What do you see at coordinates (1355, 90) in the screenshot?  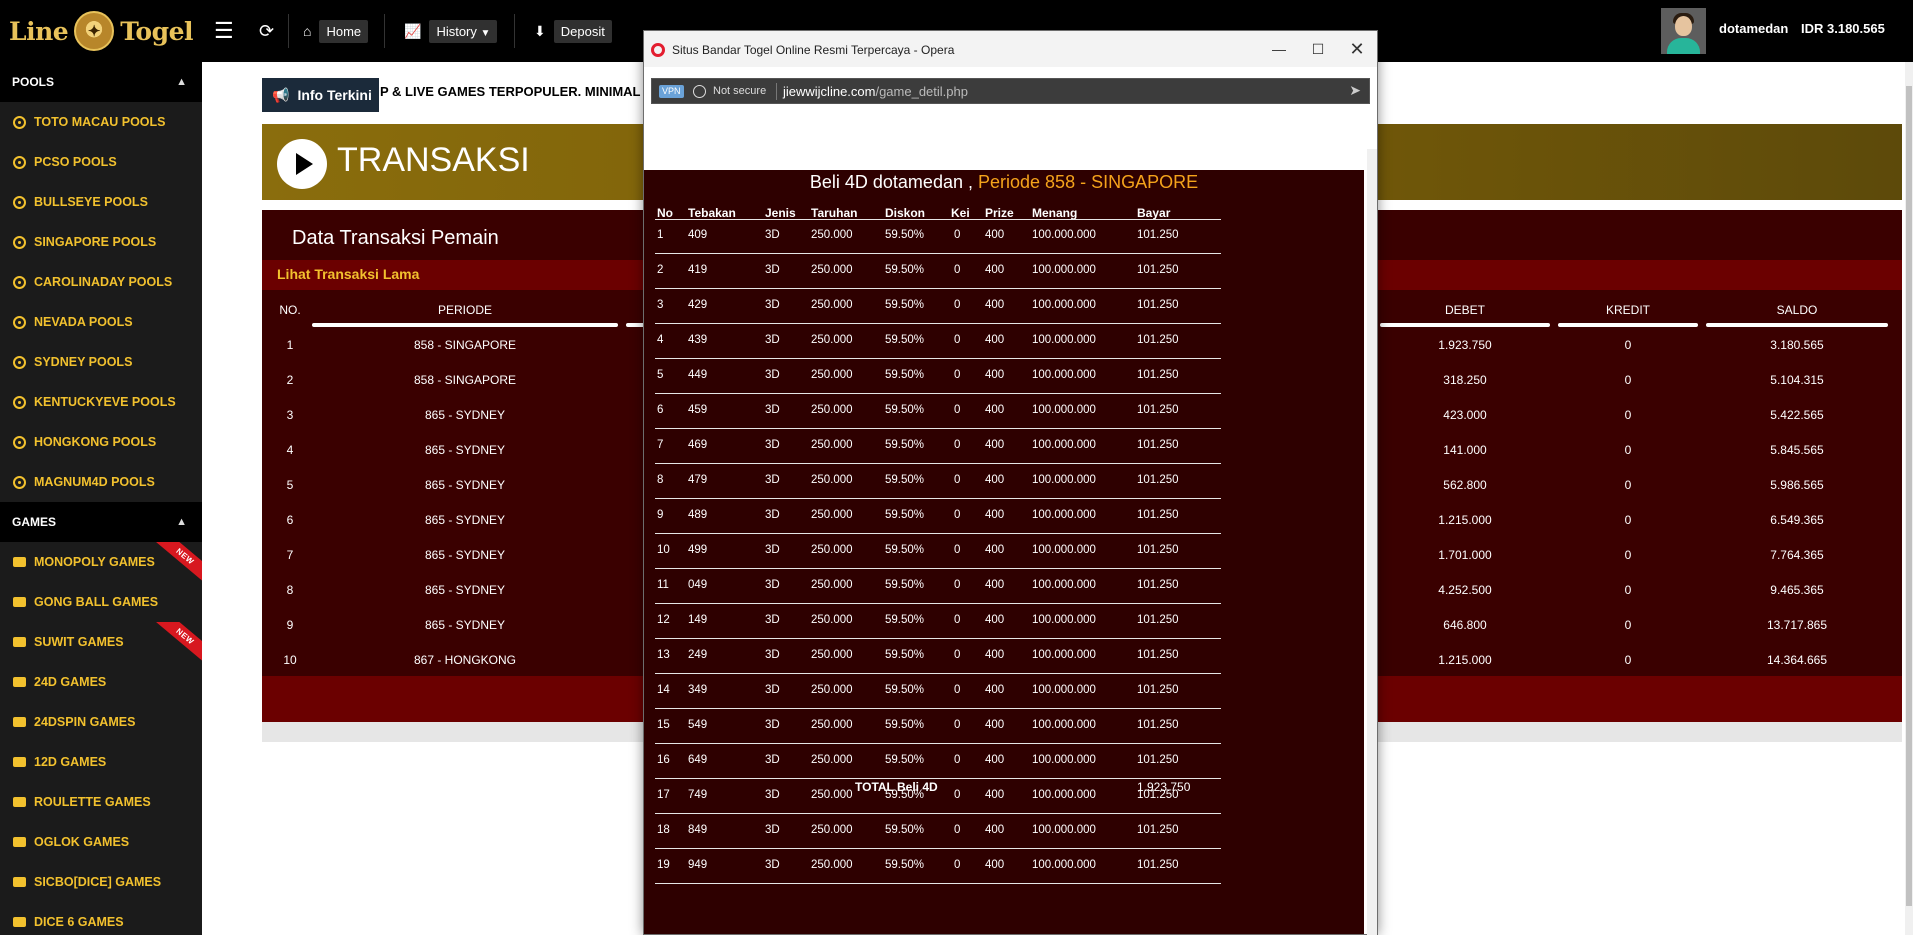 I see `send-icon: ➤` at bounding box center [1355, 90].